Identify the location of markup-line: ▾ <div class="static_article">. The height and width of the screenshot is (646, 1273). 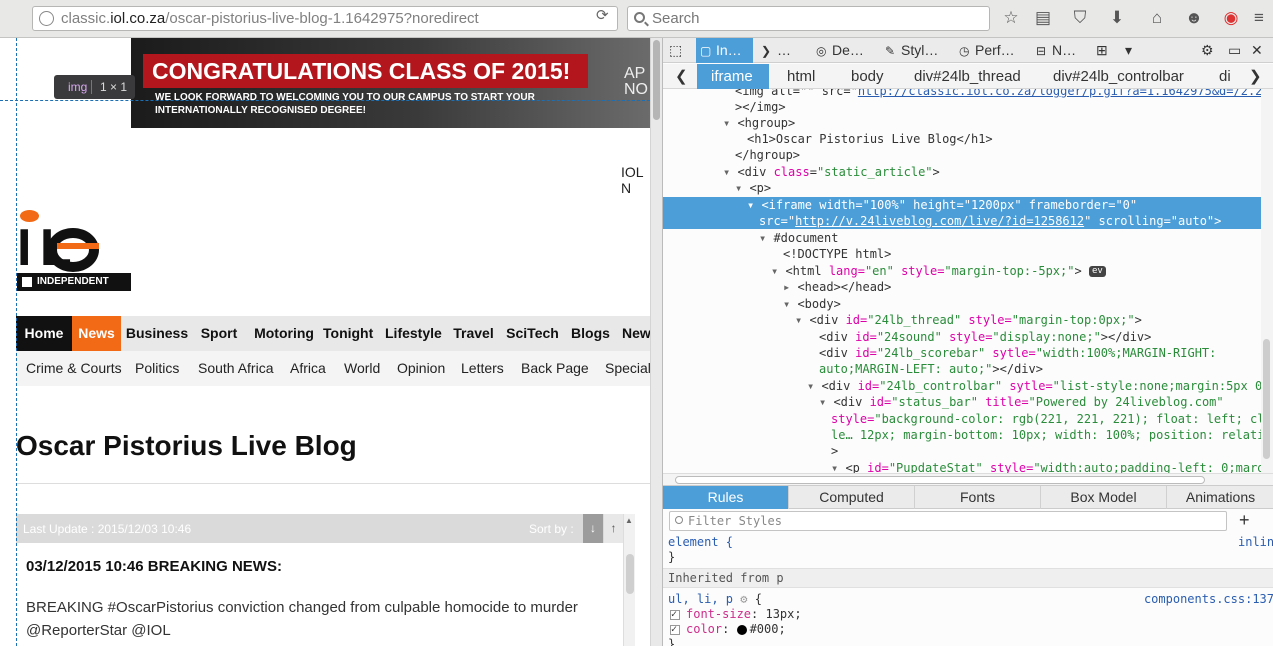
(968, 172).